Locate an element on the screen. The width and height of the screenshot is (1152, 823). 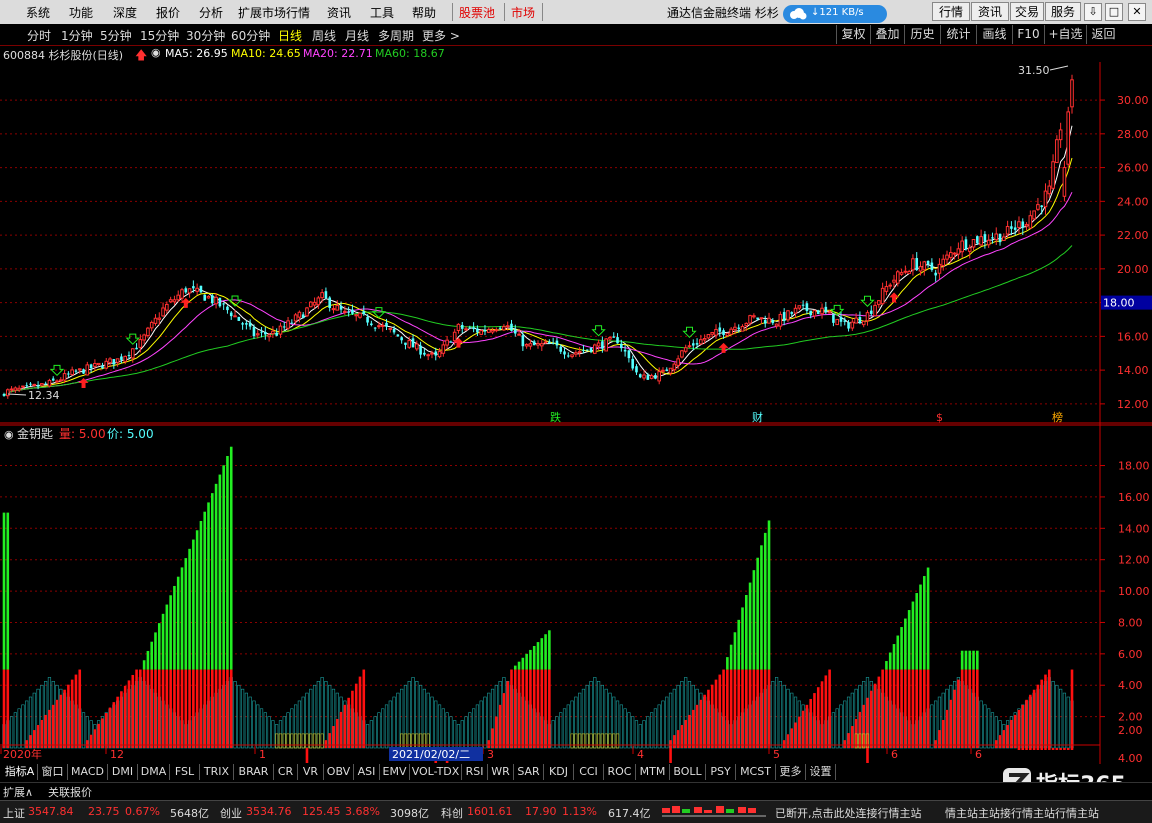
history-button: 历史 is located at coordinates (922, 34).